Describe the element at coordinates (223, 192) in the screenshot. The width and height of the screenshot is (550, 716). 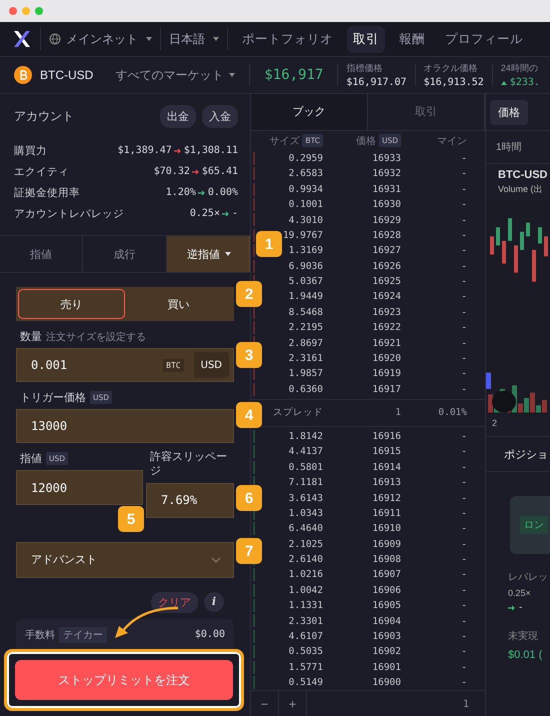
I see `new-value: 0.00%` at that location.